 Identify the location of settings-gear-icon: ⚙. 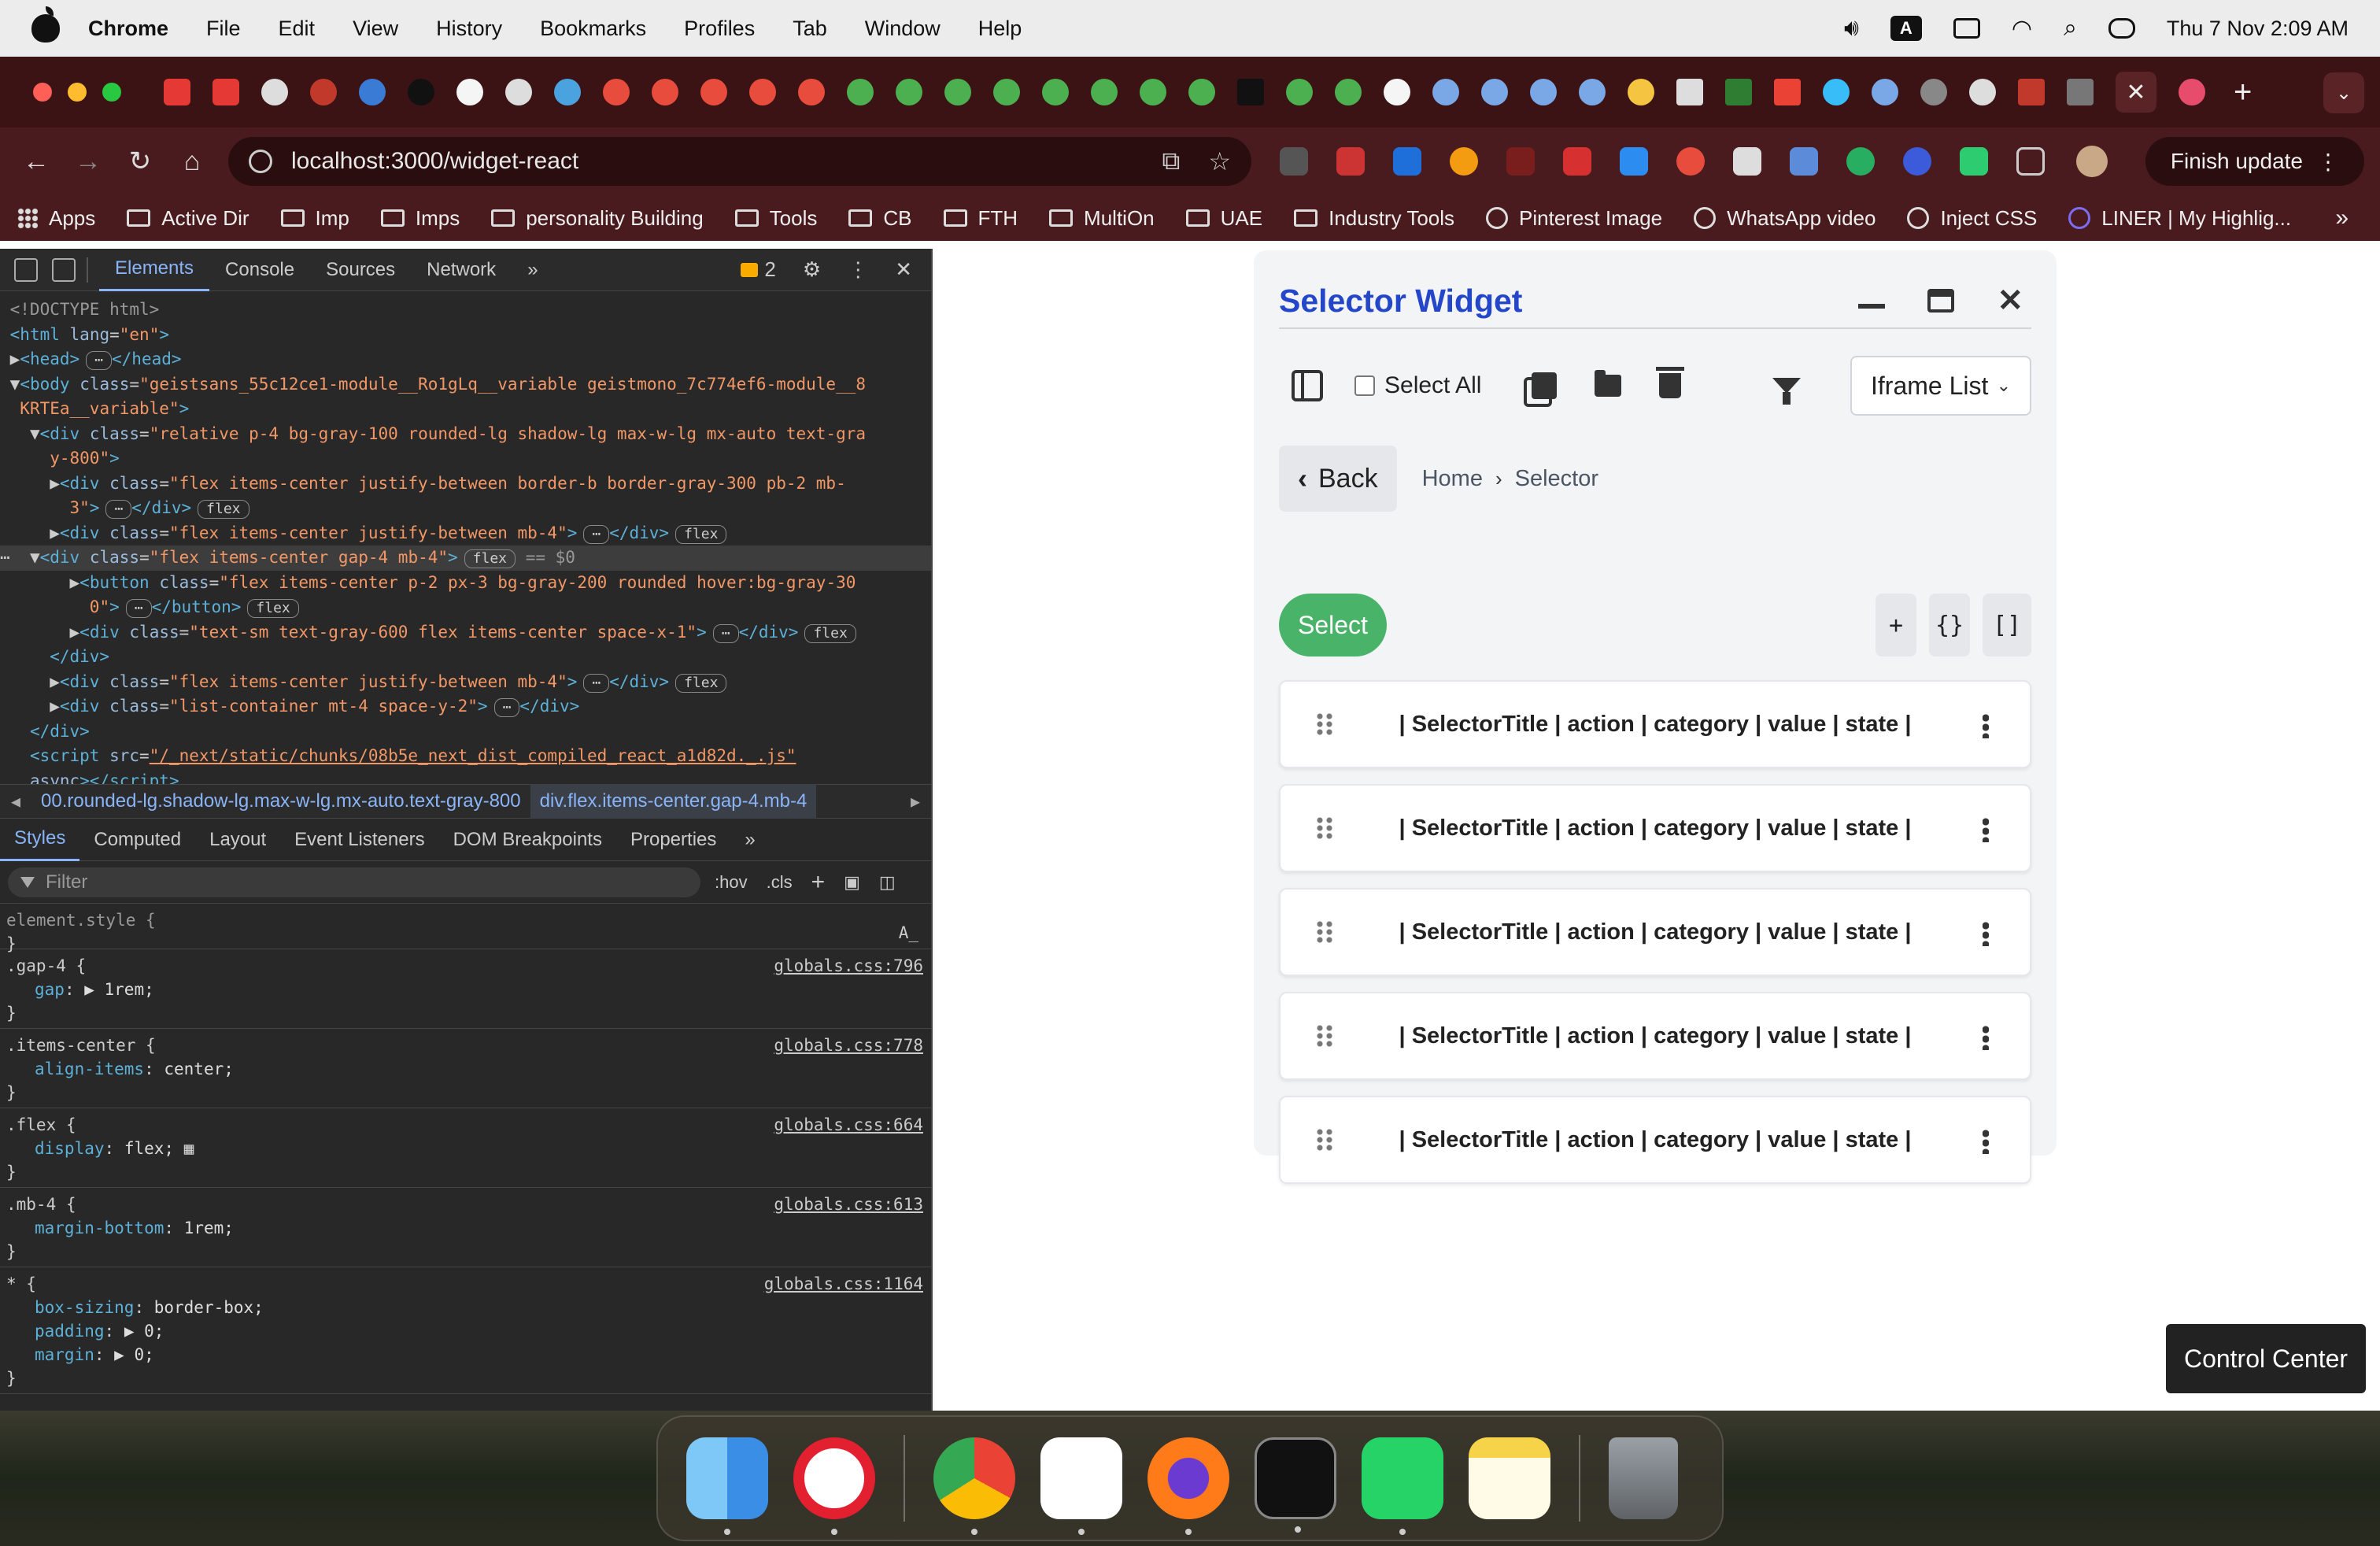
(812, 269).